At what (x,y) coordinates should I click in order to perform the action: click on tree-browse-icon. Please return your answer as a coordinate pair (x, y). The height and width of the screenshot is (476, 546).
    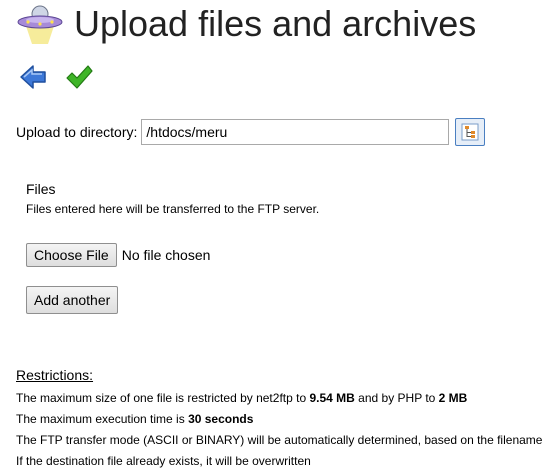
    Looking at the image, I should click on (470, 132).